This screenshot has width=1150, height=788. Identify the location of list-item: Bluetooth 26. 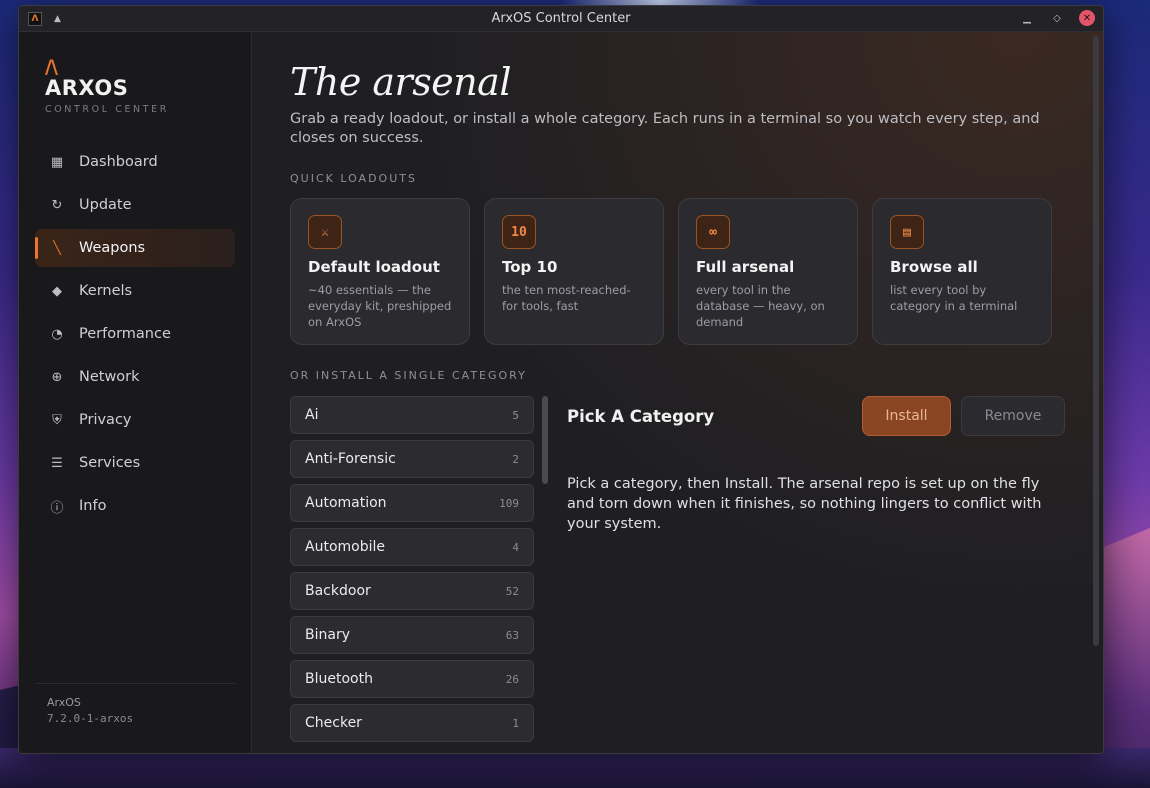
(412, 679).